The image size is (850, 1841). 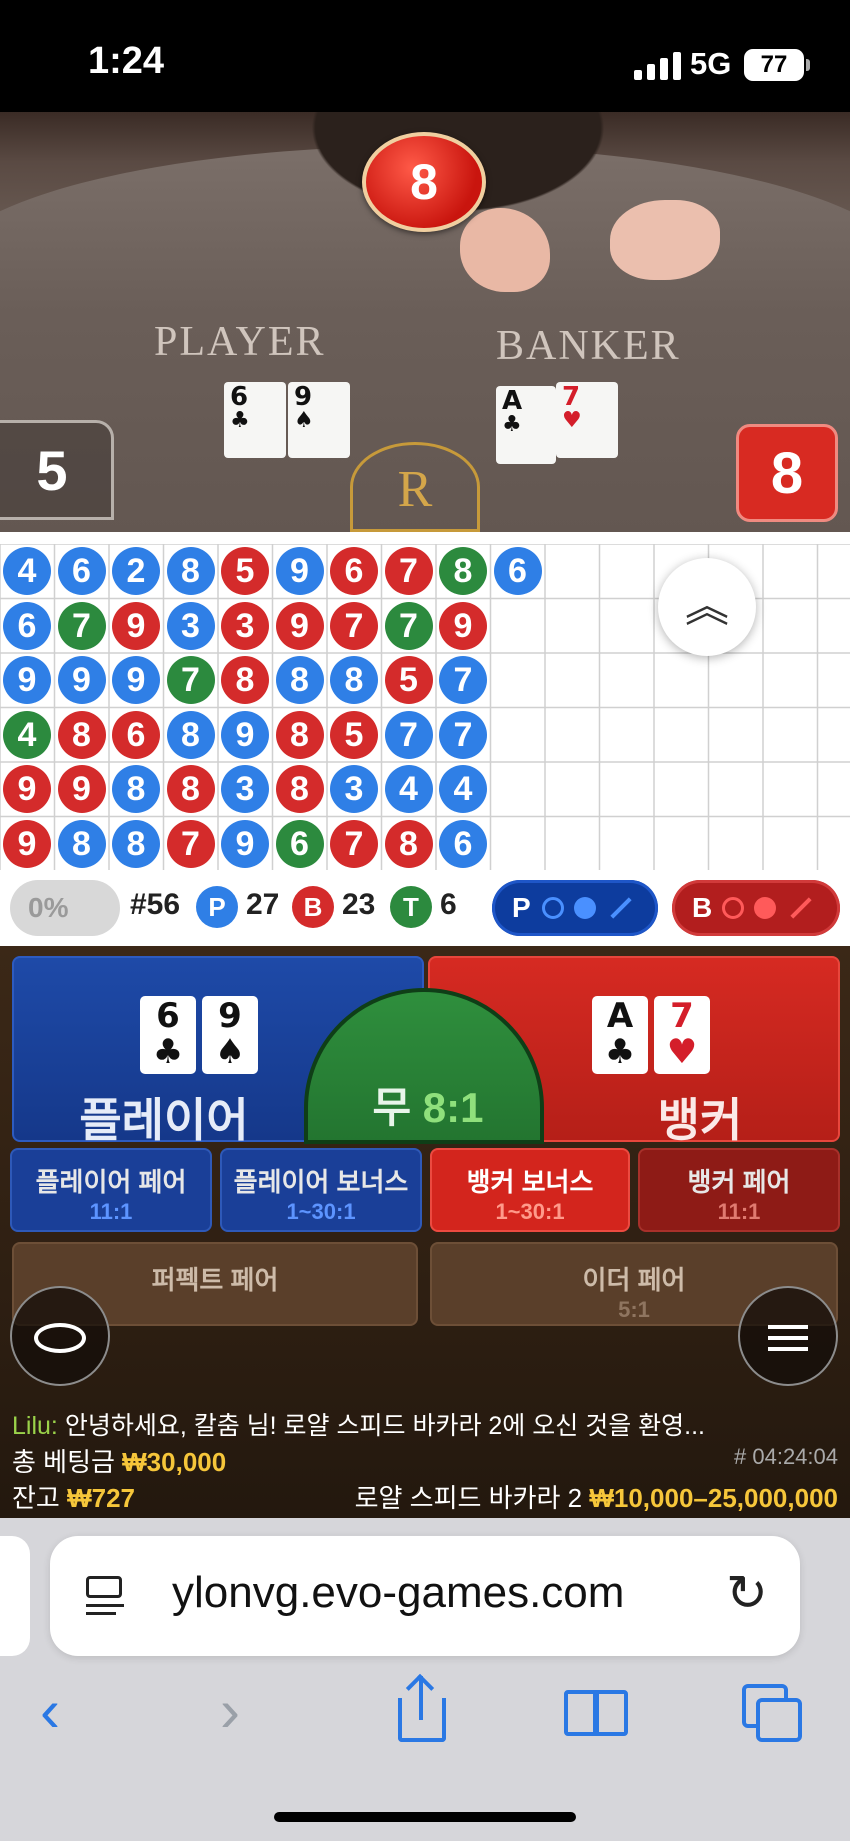 I want to click on url-text: ylonvg.evo-games.com, so click(x=398, y=1592).